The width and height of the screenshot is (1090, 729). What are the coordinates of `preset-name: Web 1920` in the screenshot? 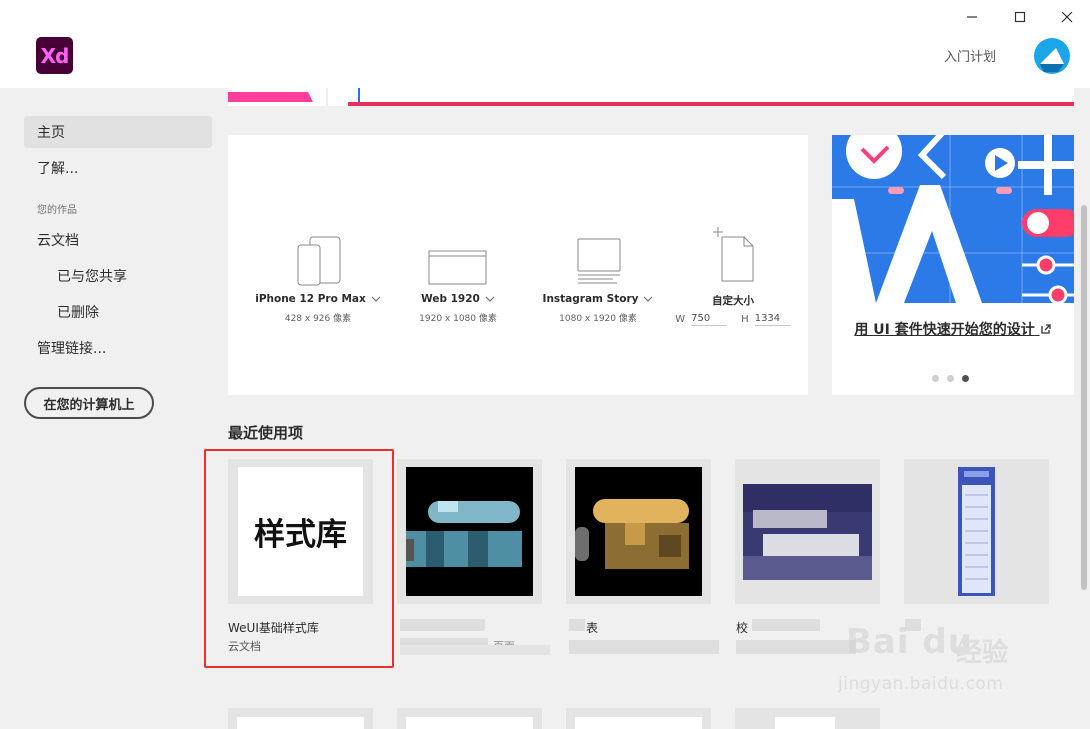 It's located at (458, 299).